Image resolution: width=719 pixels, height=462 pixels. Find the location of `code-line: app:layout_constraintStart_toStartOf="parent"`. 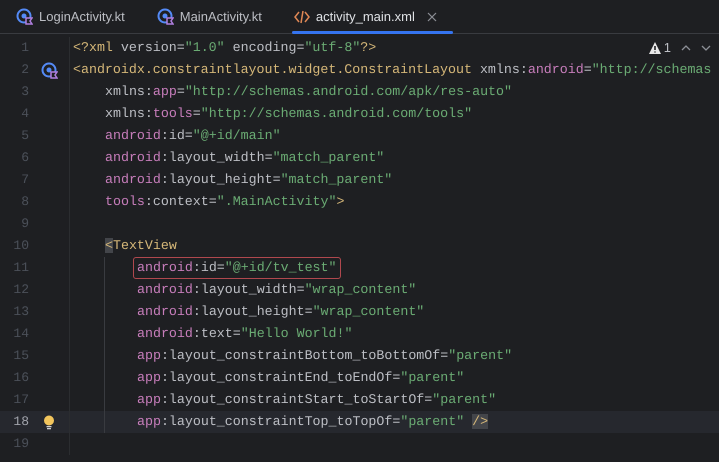

code-line: app:layout_constraintStart_toStartOf="parent" is located at coordinates (316, 400).